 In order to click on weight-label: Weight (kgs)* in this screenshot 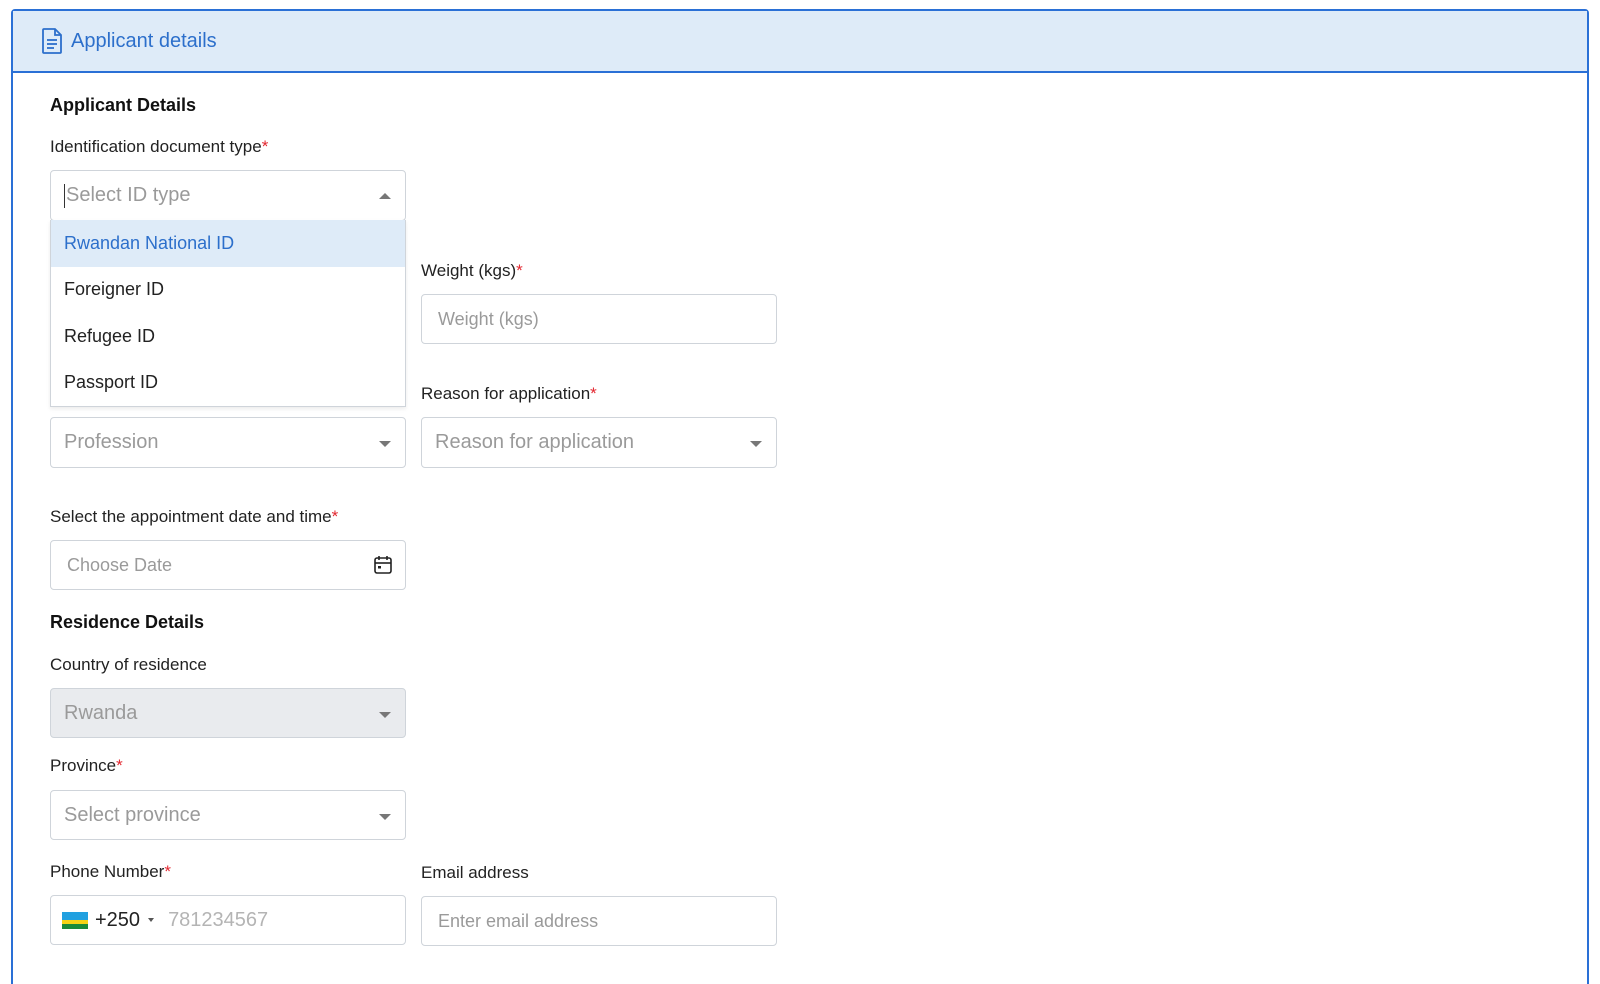, I will do `click(472, 270)`.